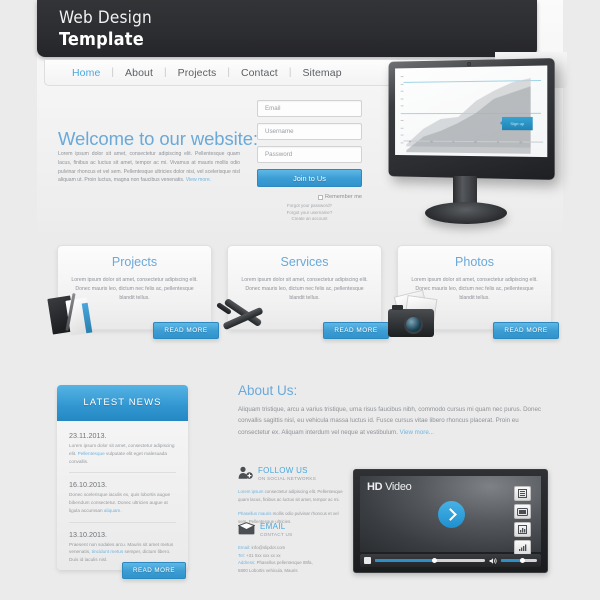 This screenshot has width=600, height=600. I want to click on contact-row-address: Address: Phasellus pellentesque 88fa,, so click(292, 563).